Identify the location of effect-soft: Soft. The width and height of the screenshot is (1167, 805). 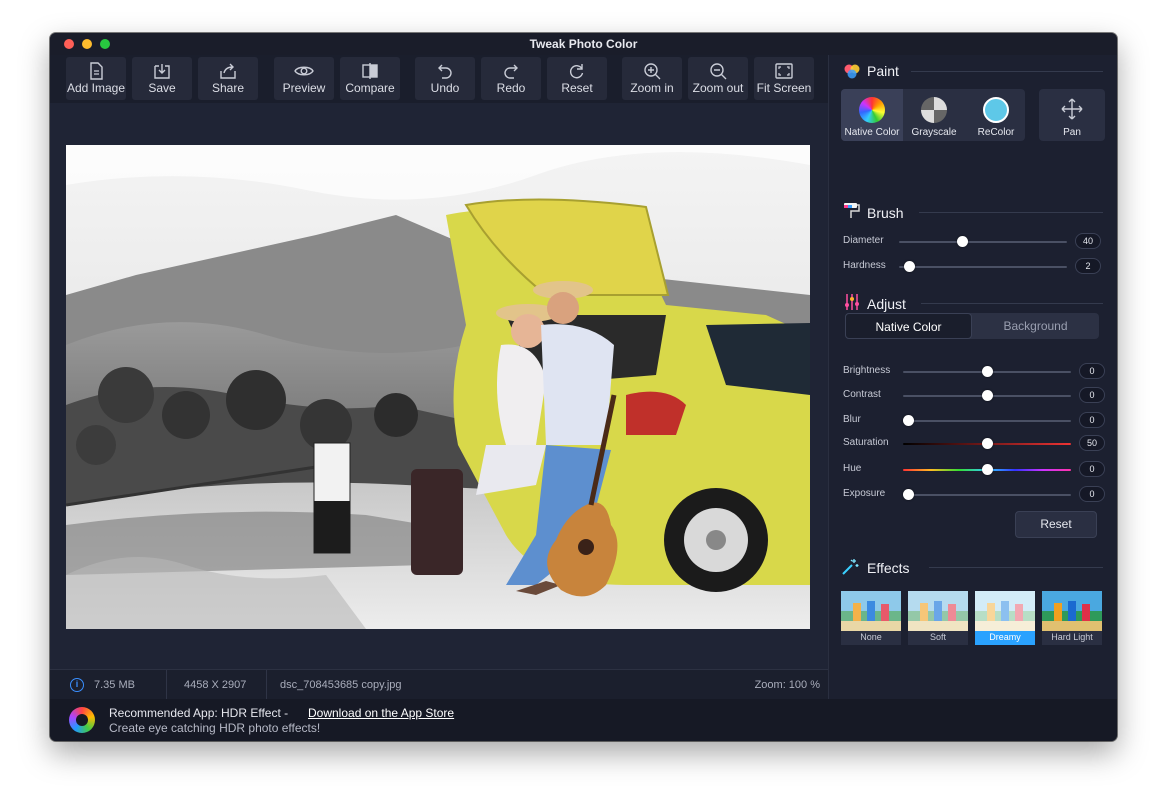
(938, 618).